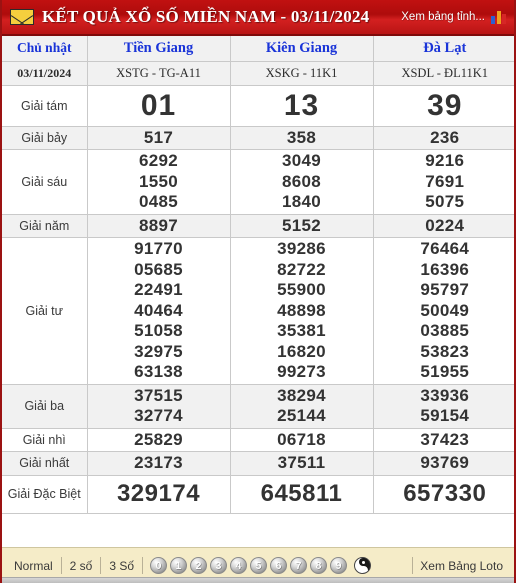  Describe the element at coordinates (158, 371) in the screenshot. I see `prize-number: 63138` at that location.